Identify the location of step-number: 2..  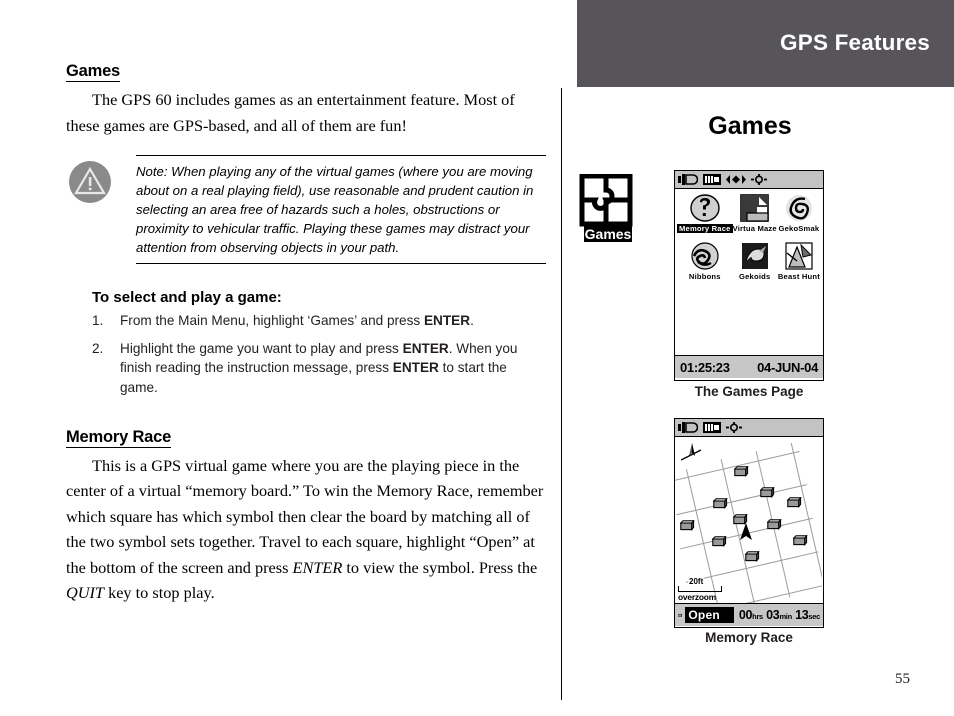
(98, 348).